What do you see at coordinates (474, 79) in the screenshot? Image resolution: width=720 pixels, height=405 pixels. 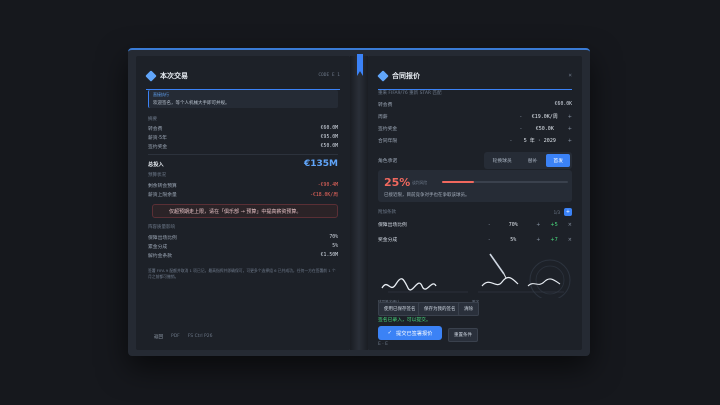 I see `offer-header: 合同报价 ×` at bounding box center [474, 79].